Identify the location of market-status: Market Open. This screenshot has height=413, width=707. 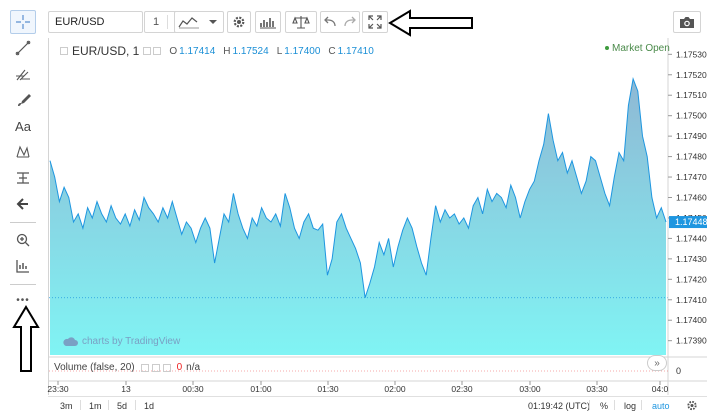
(637, 48).